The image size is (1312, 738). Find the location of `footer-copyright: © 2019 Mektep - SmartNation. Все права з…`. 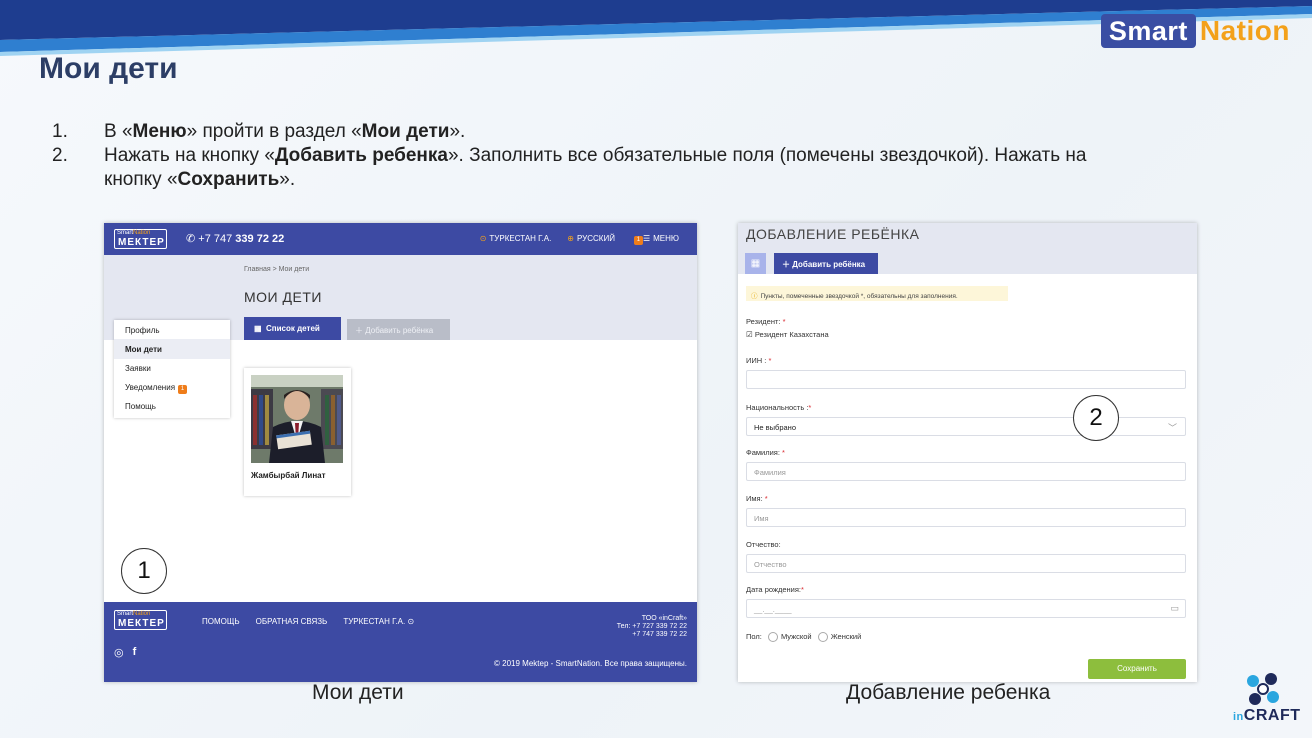

footer-copyright: © 2019 Mektep - SmartNation. Все права з… is located at coordinates (590, 663).